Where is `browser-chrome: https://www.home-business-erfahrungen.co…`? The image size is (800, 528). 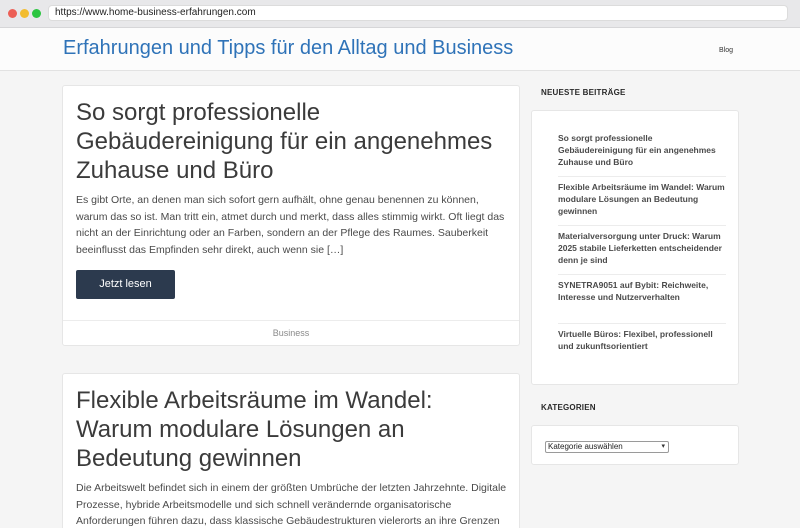
browser-chrome: https://www.home-business-erfahrungen.co… is located at coordinates (400, 14).